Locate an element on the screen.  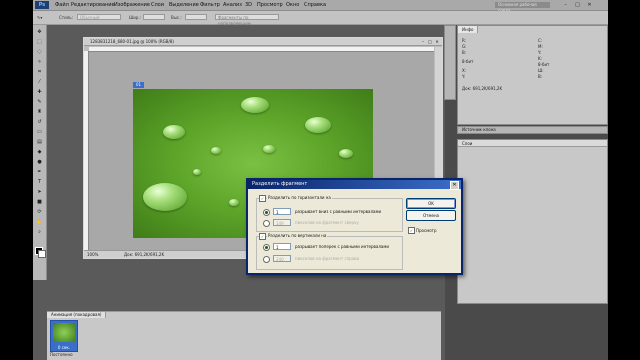
info-x: X: is located at coordinates (464, 70).